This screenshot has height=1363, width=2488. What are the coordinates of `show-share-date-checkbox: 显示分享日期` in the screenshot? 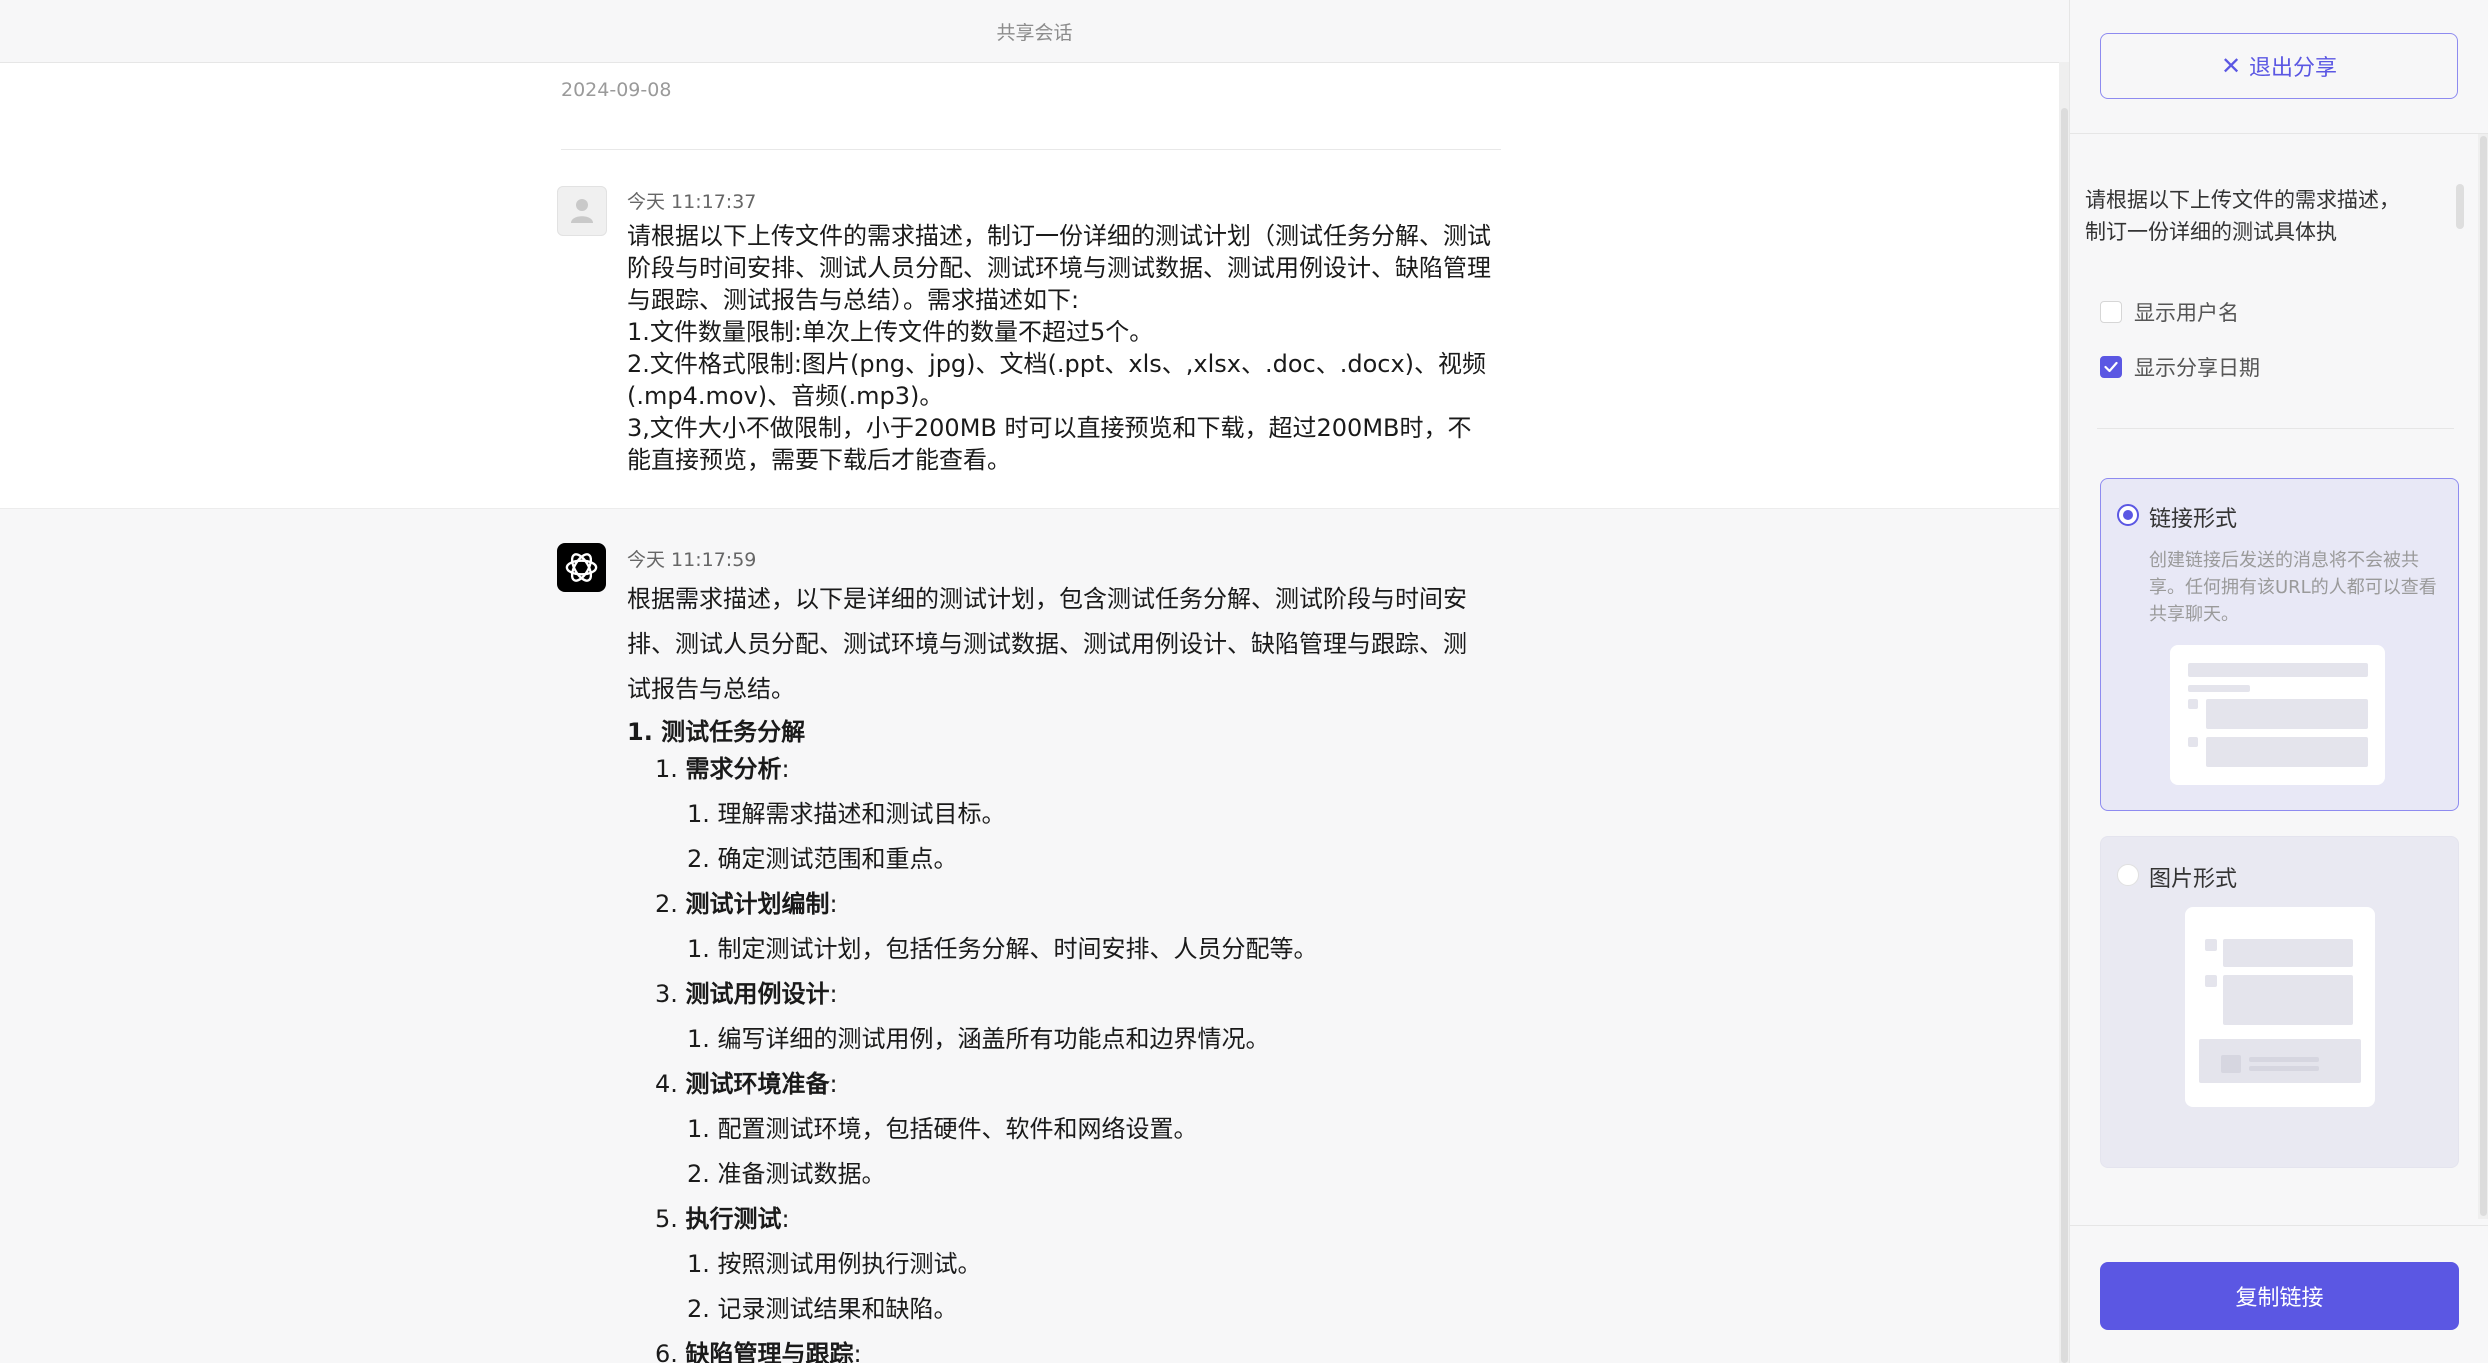 It's located at (2180, 367).